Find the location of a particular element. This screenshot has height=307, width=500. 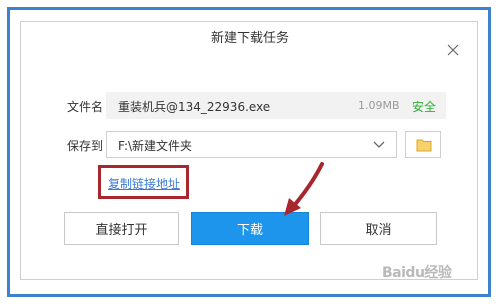

file-name-field: 重装机兵@134_22936.exe 1.09MB 安全 is located at coordinates (276, 105).